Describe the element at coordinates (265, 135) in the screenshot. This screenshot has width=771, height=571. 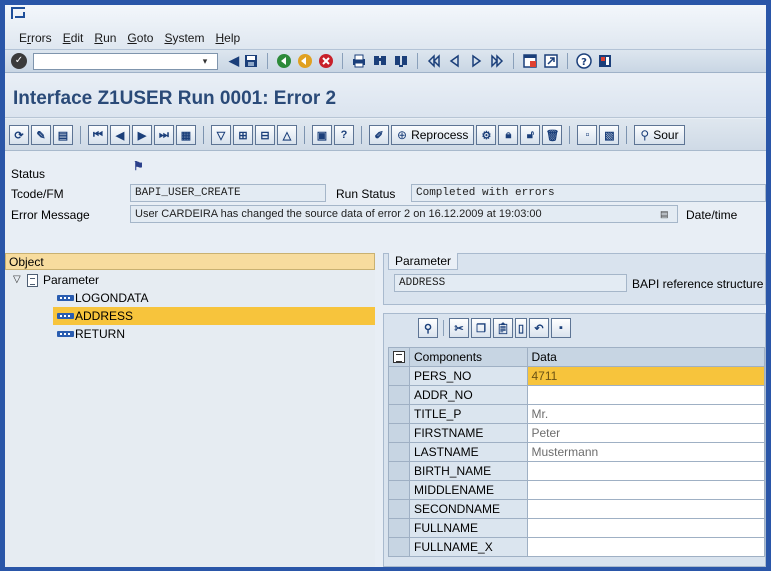
I see `collapse-icon: ⊟` at that location.